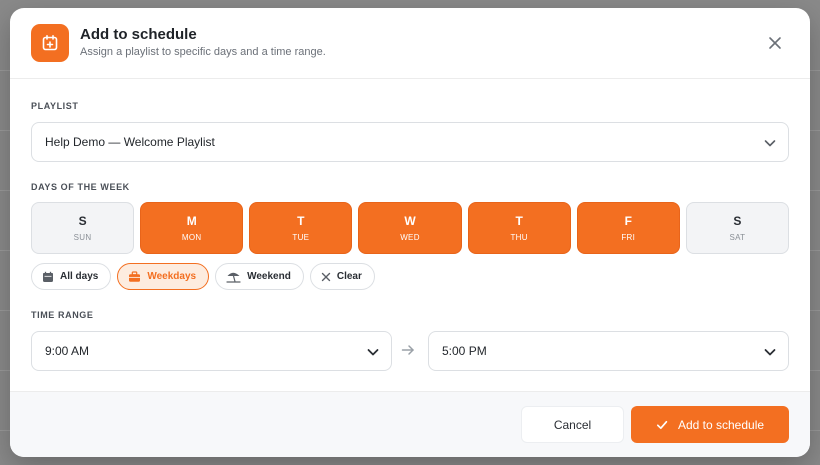  What do you see at coordinates (464, 351) in the screenshot?
I see `end-time-value: 5:00 PM` at bounding box center [464, 351].